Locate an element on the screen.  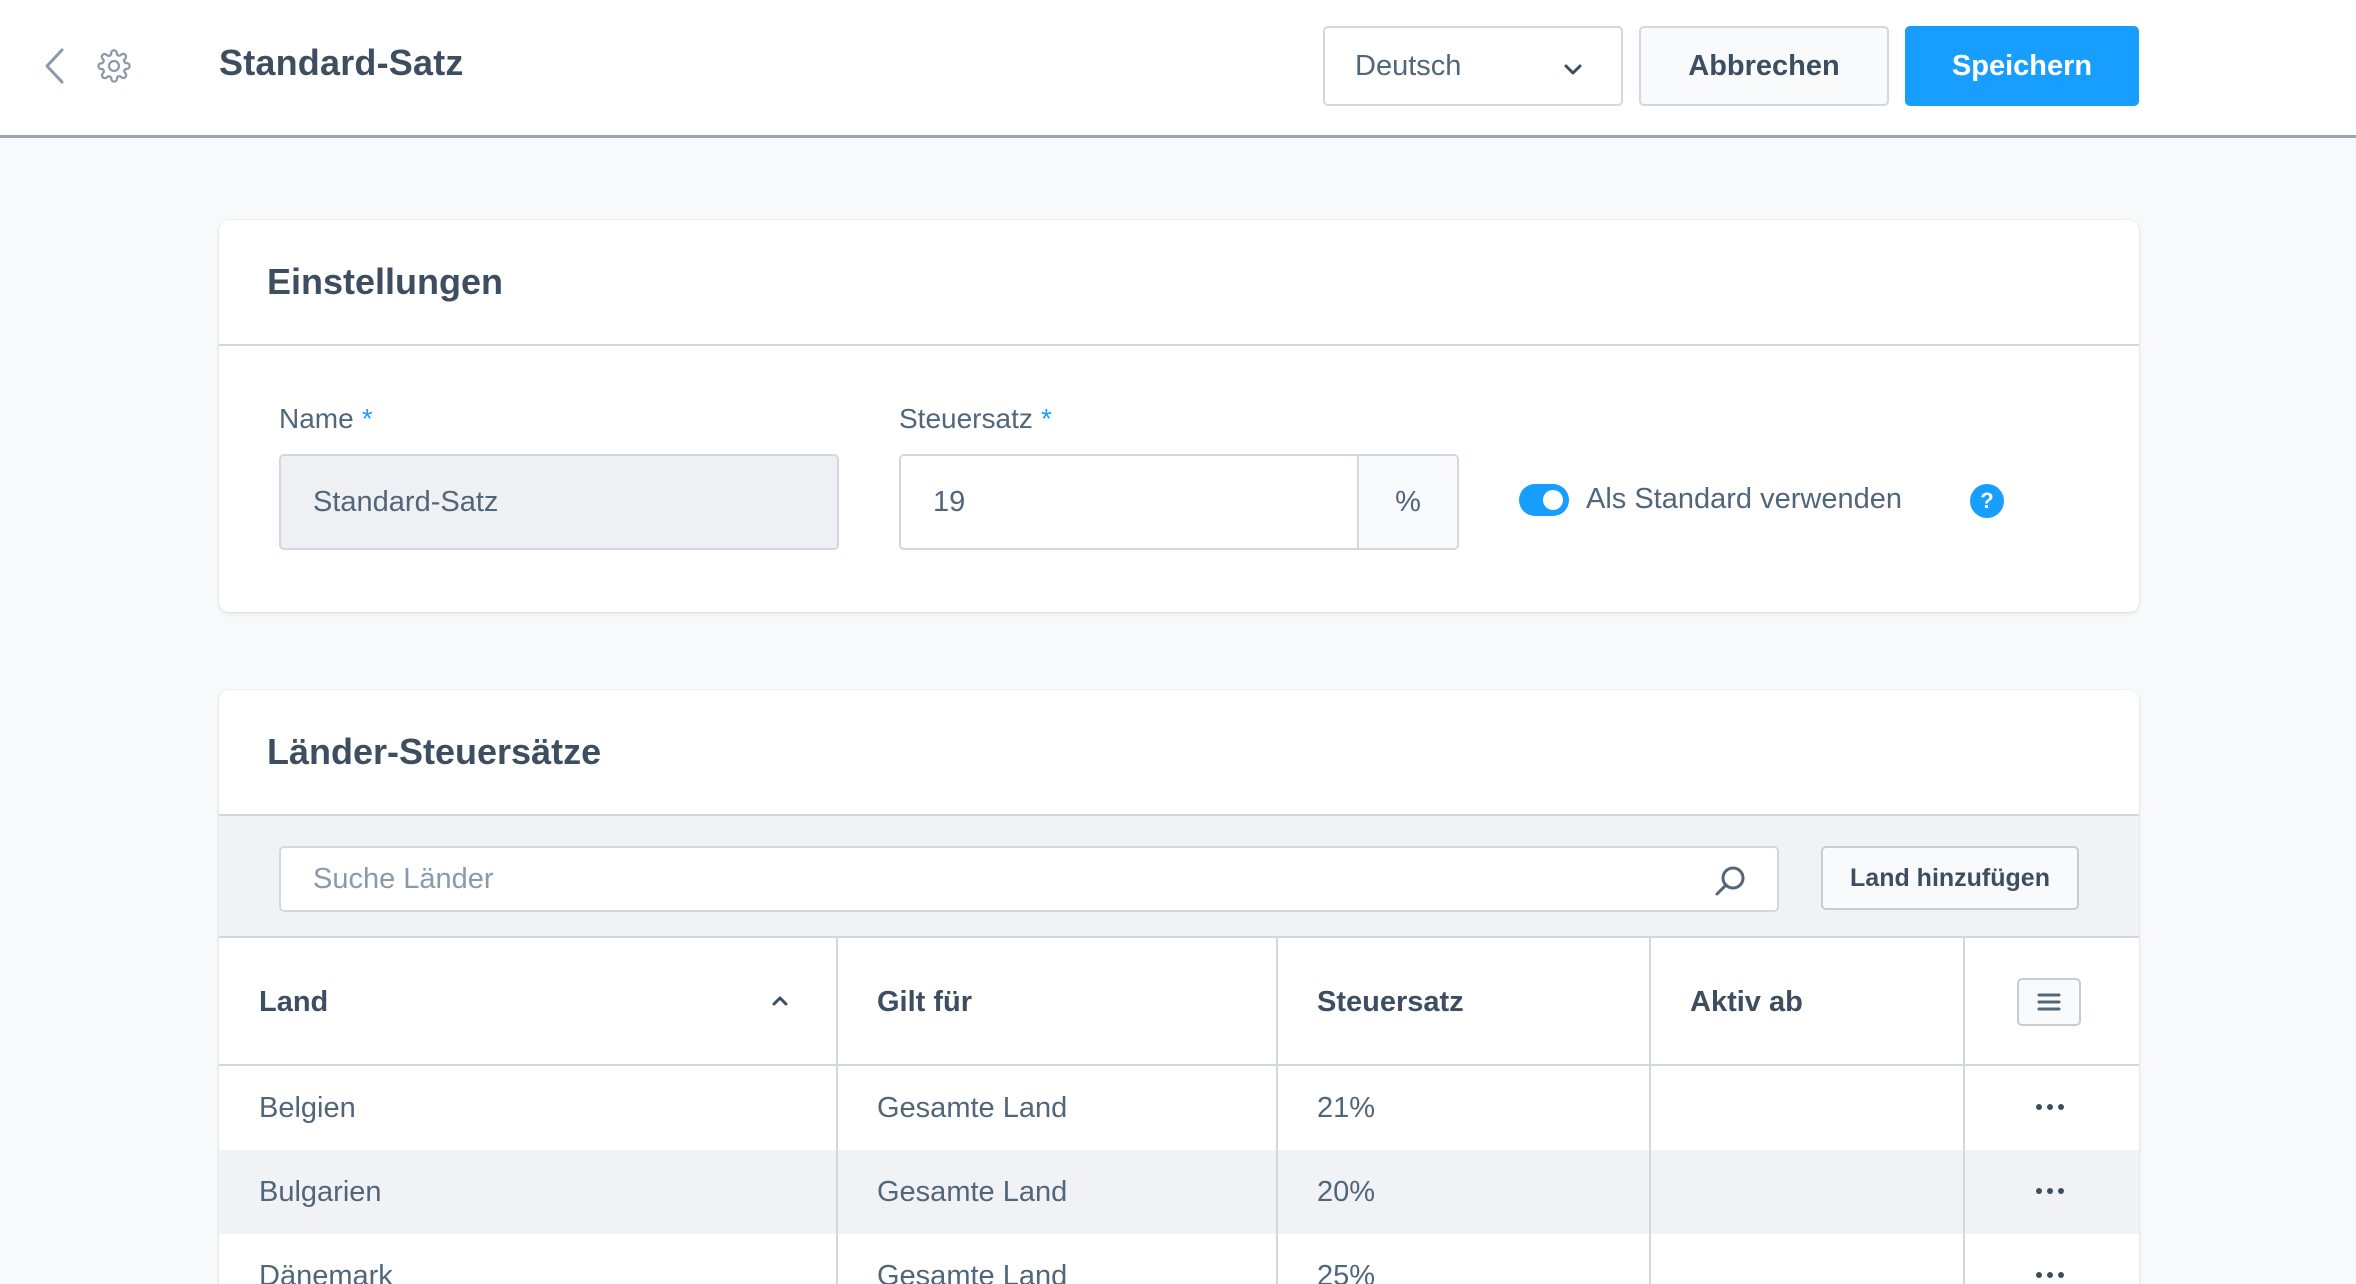
column-header-country-label: Land is located at coordinates (294, 1001).